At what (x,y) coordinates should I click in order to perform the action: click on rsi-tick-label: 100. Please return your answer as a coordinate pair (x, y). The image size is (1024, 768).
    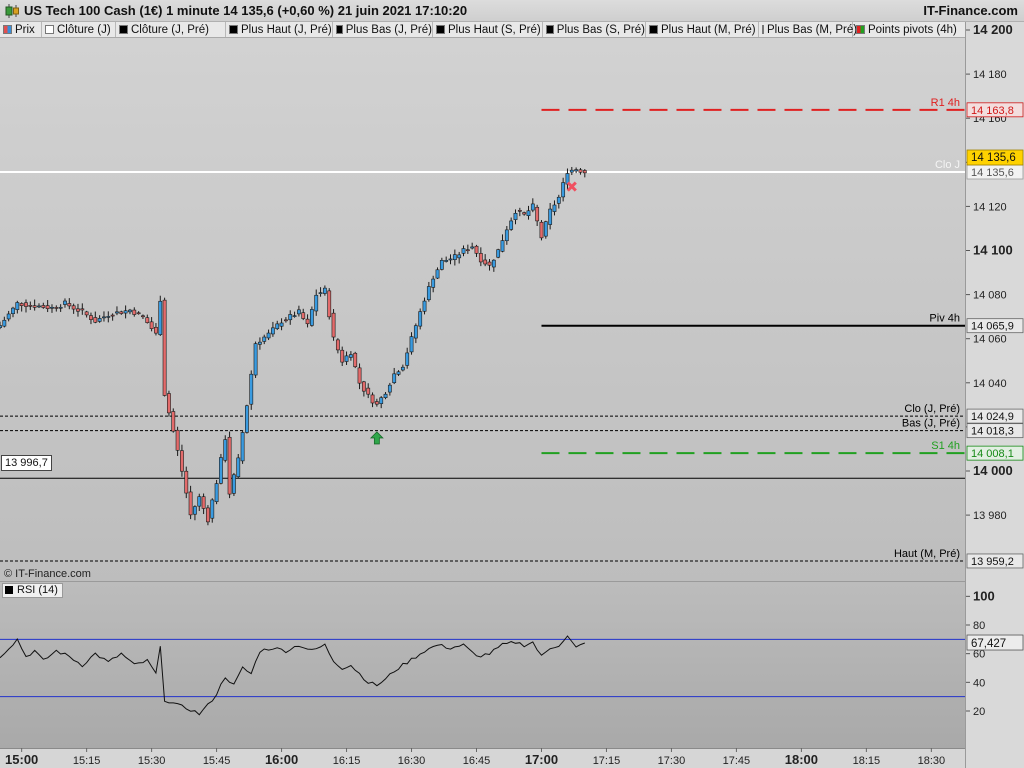
    Looking at the image, I should click on (984, 595).